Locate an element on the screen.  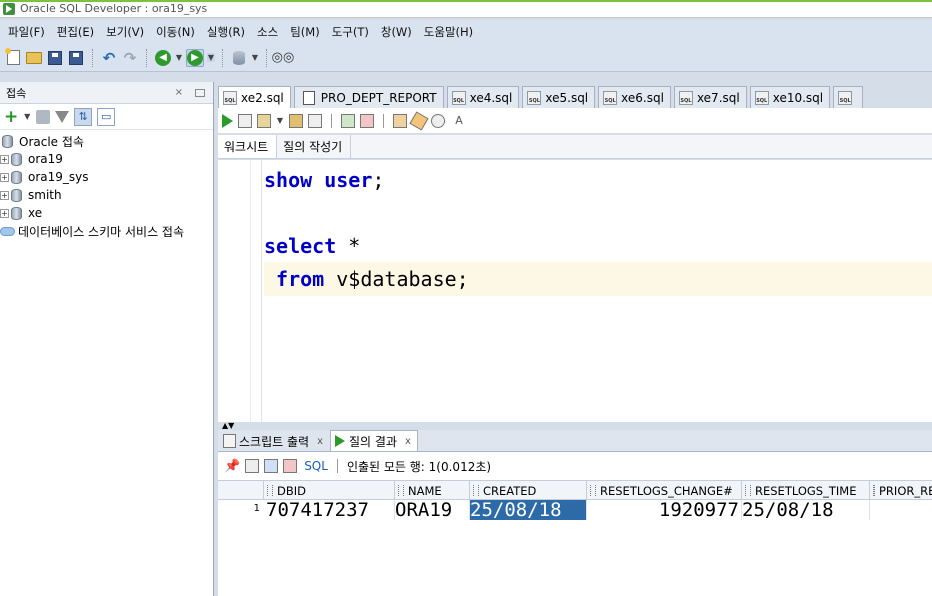
column-header-resetlogs-change: RESETLOGS_CHANGE# is located at coordinates (664, 490).